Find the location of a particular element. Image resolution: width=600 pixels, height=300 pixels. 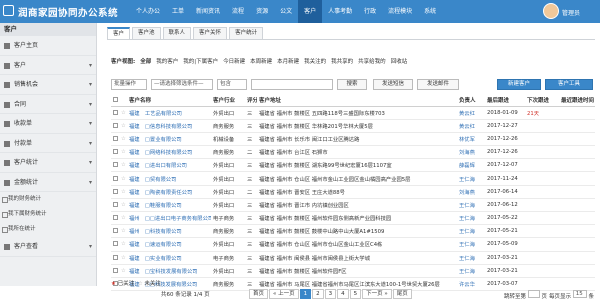

sidebar-item-view: 客户查看 ▾ is located at coordinates (48, 247).